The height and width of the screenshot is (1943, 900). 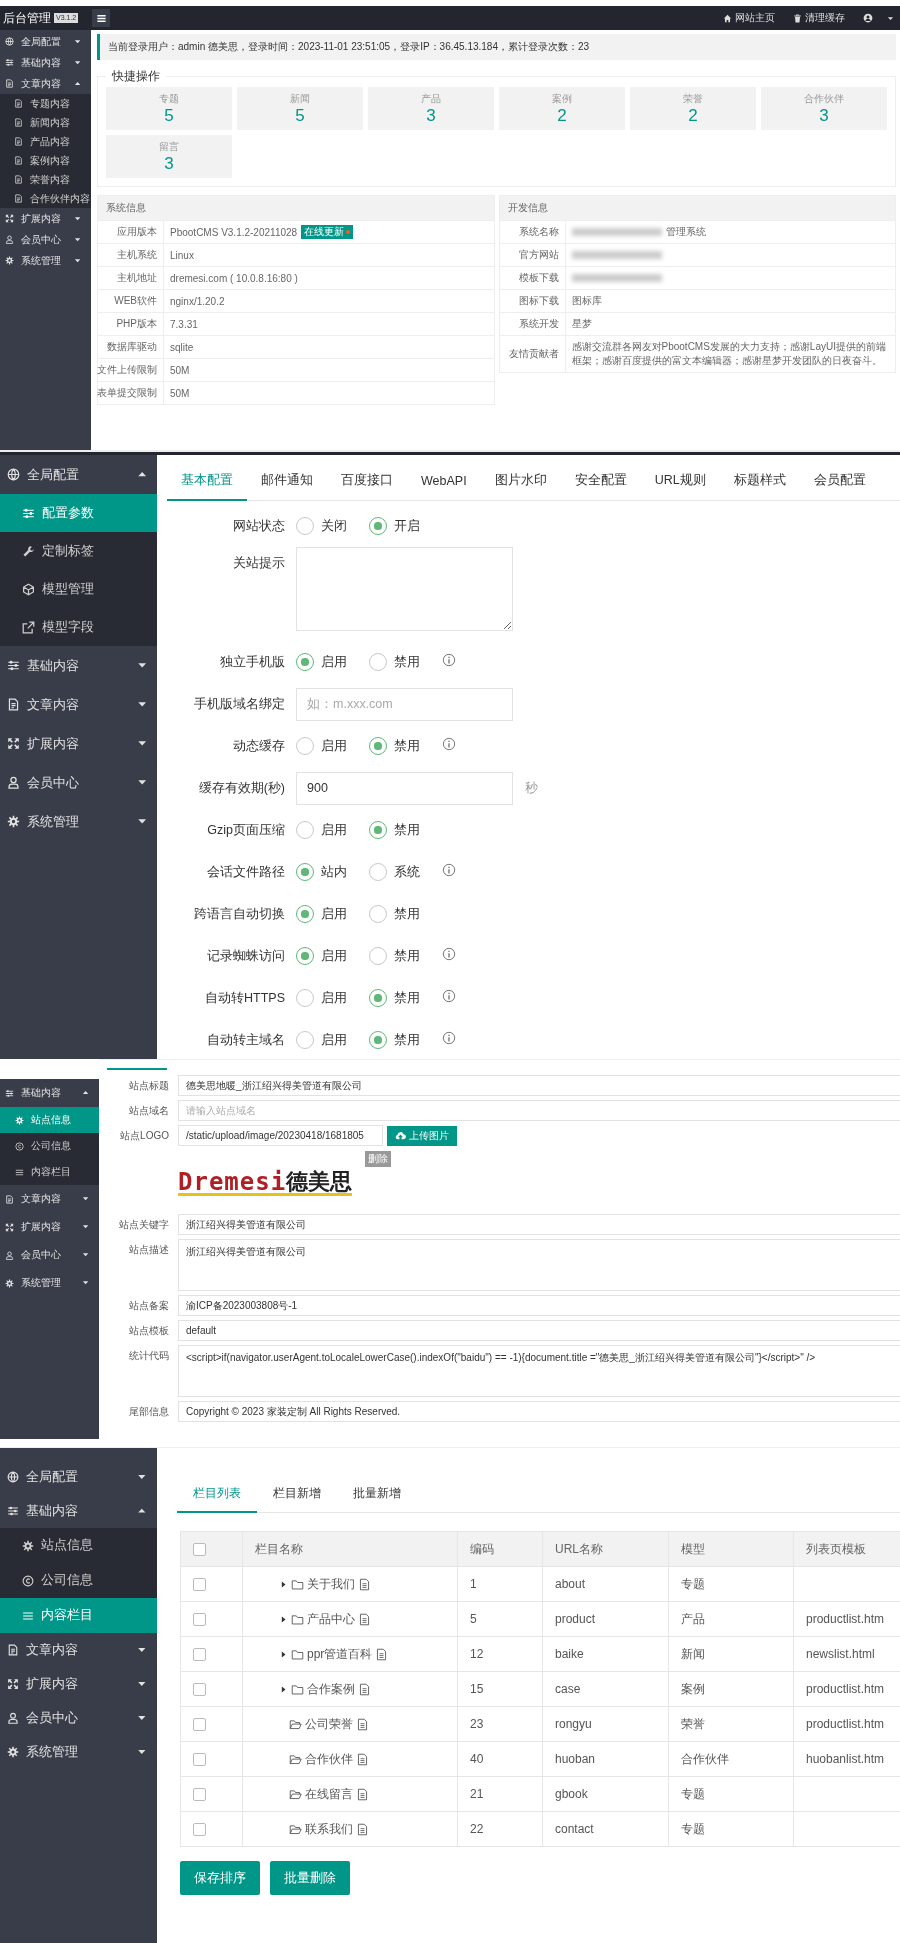 What do you see at coordinates (759, 481) in the screenshot?
I see `tab: 标题样式` at bounding box center [759, 481].